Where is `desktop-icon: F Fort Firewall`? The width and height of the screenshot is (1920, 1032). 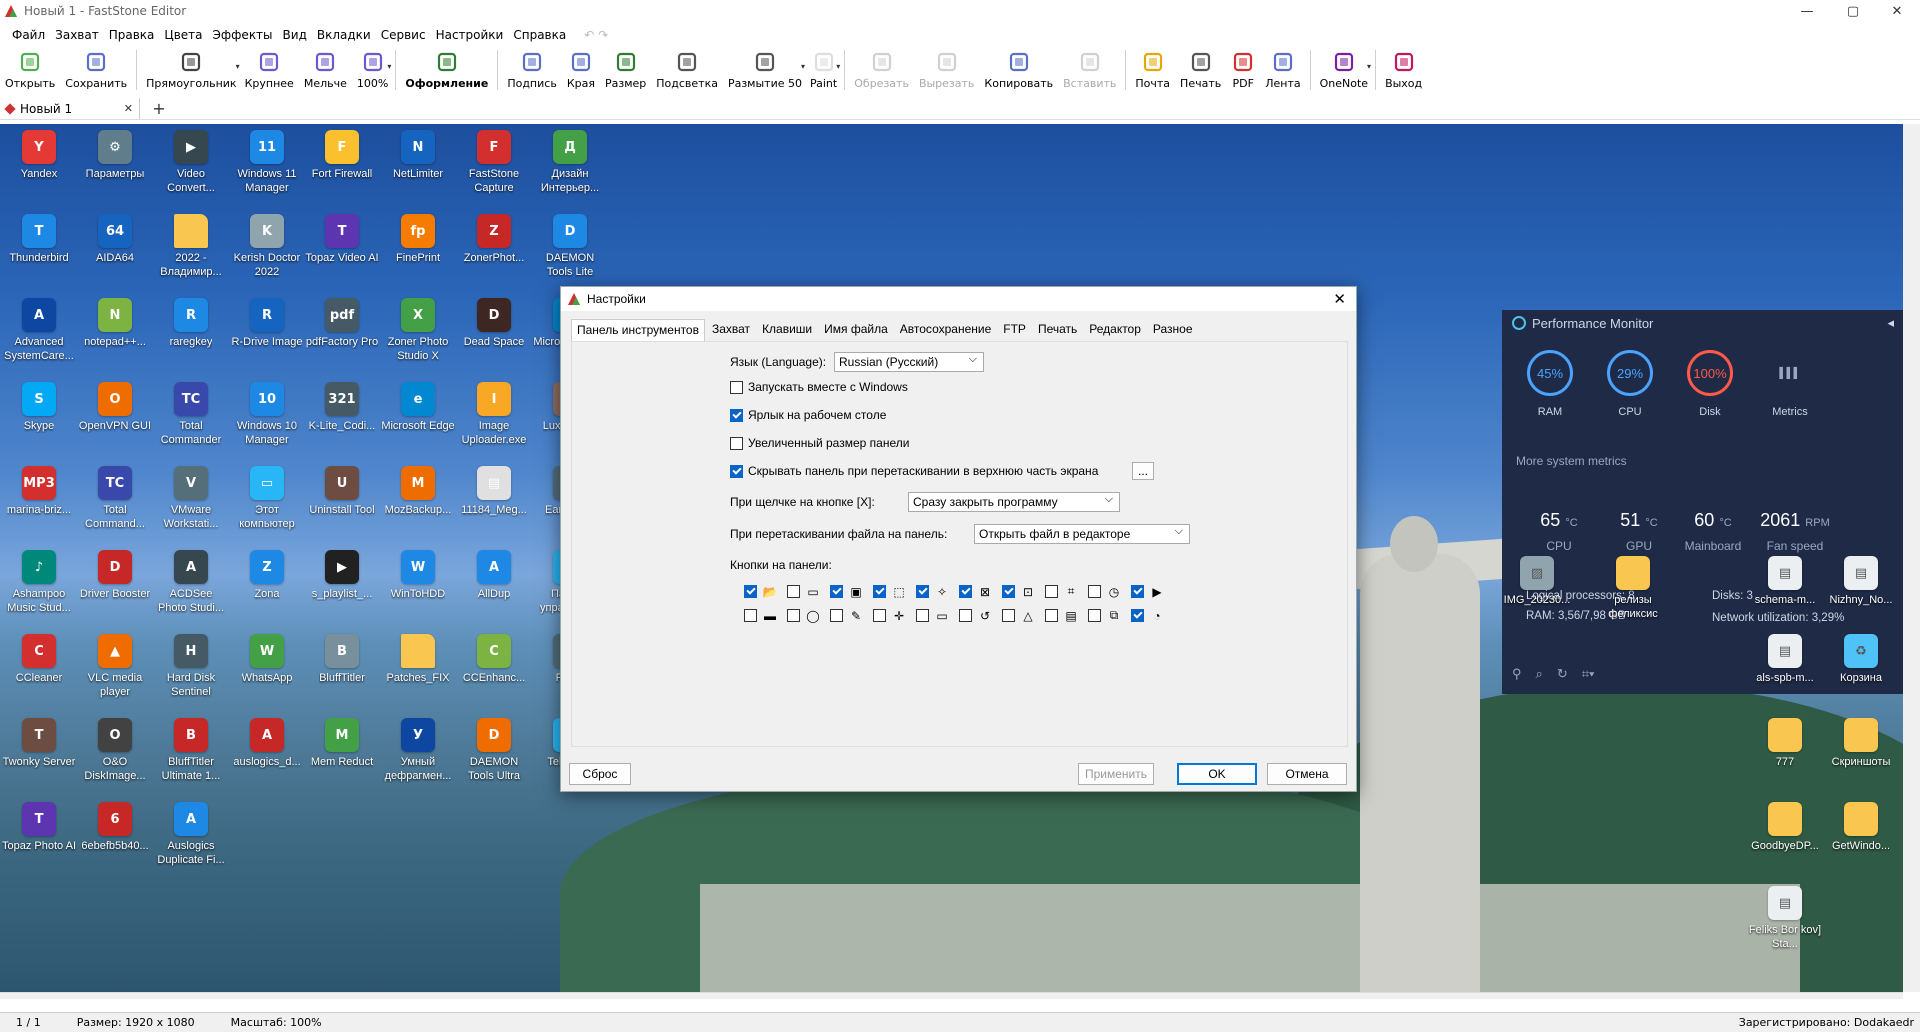 desktop-icon: F Fort Firewall is located at coordinates (342, 155).